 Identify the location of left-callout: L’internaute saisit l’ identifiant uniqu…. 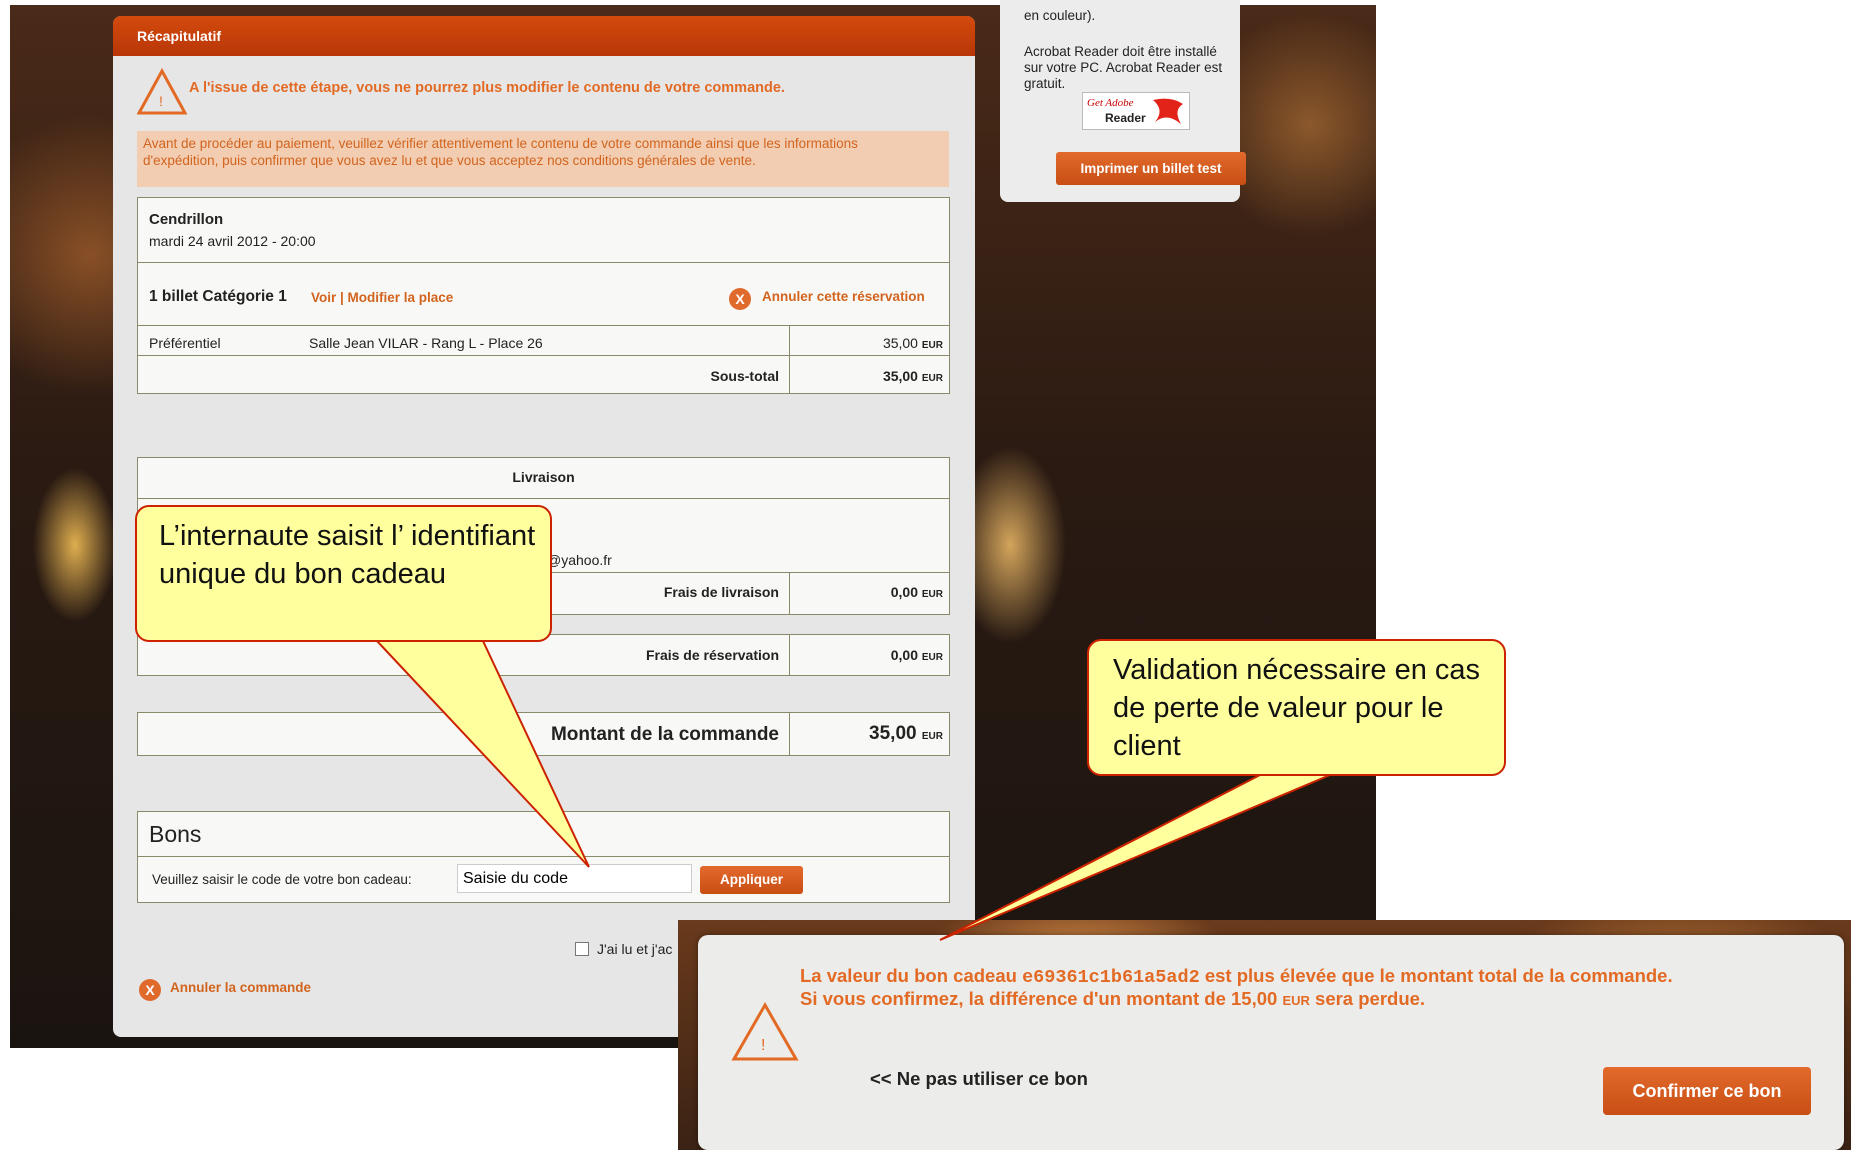
(343, 573).